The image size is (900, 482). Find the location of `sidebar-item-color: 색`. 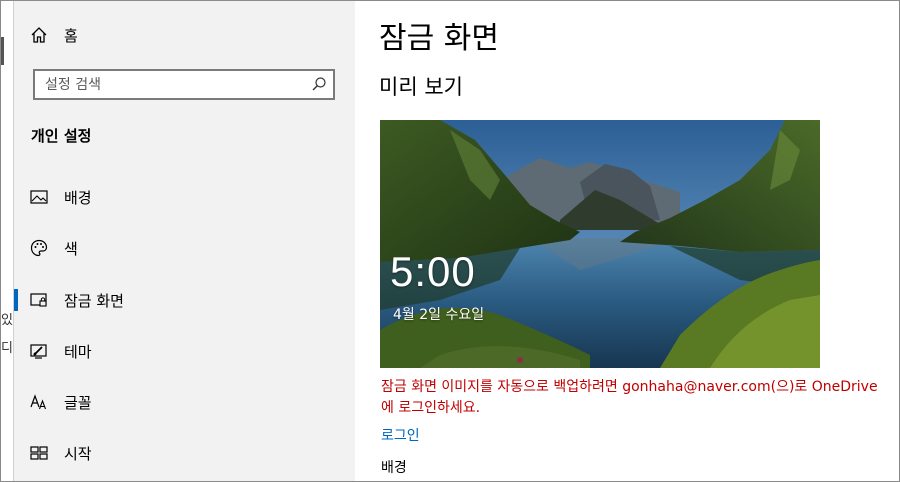

sidebar-item-color: 색 is located at coordinates (184, 248).